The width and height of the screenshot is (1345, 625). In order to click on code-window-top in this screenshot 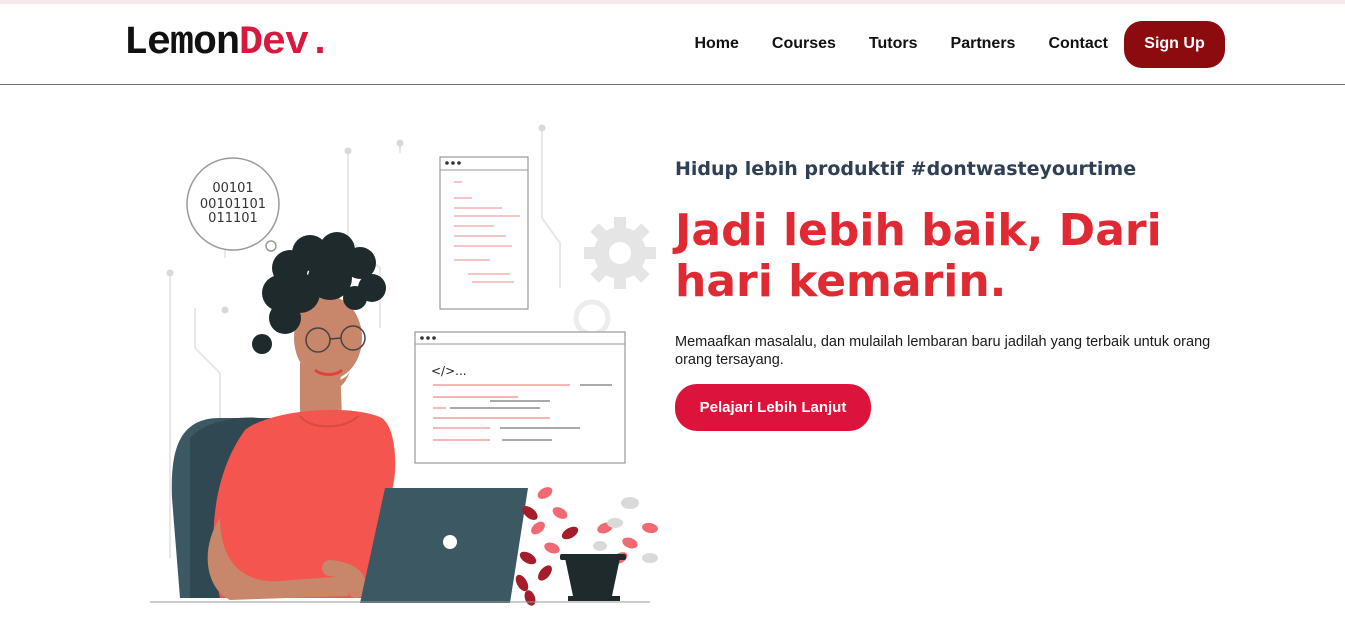, I will do `click(484, 233)`.